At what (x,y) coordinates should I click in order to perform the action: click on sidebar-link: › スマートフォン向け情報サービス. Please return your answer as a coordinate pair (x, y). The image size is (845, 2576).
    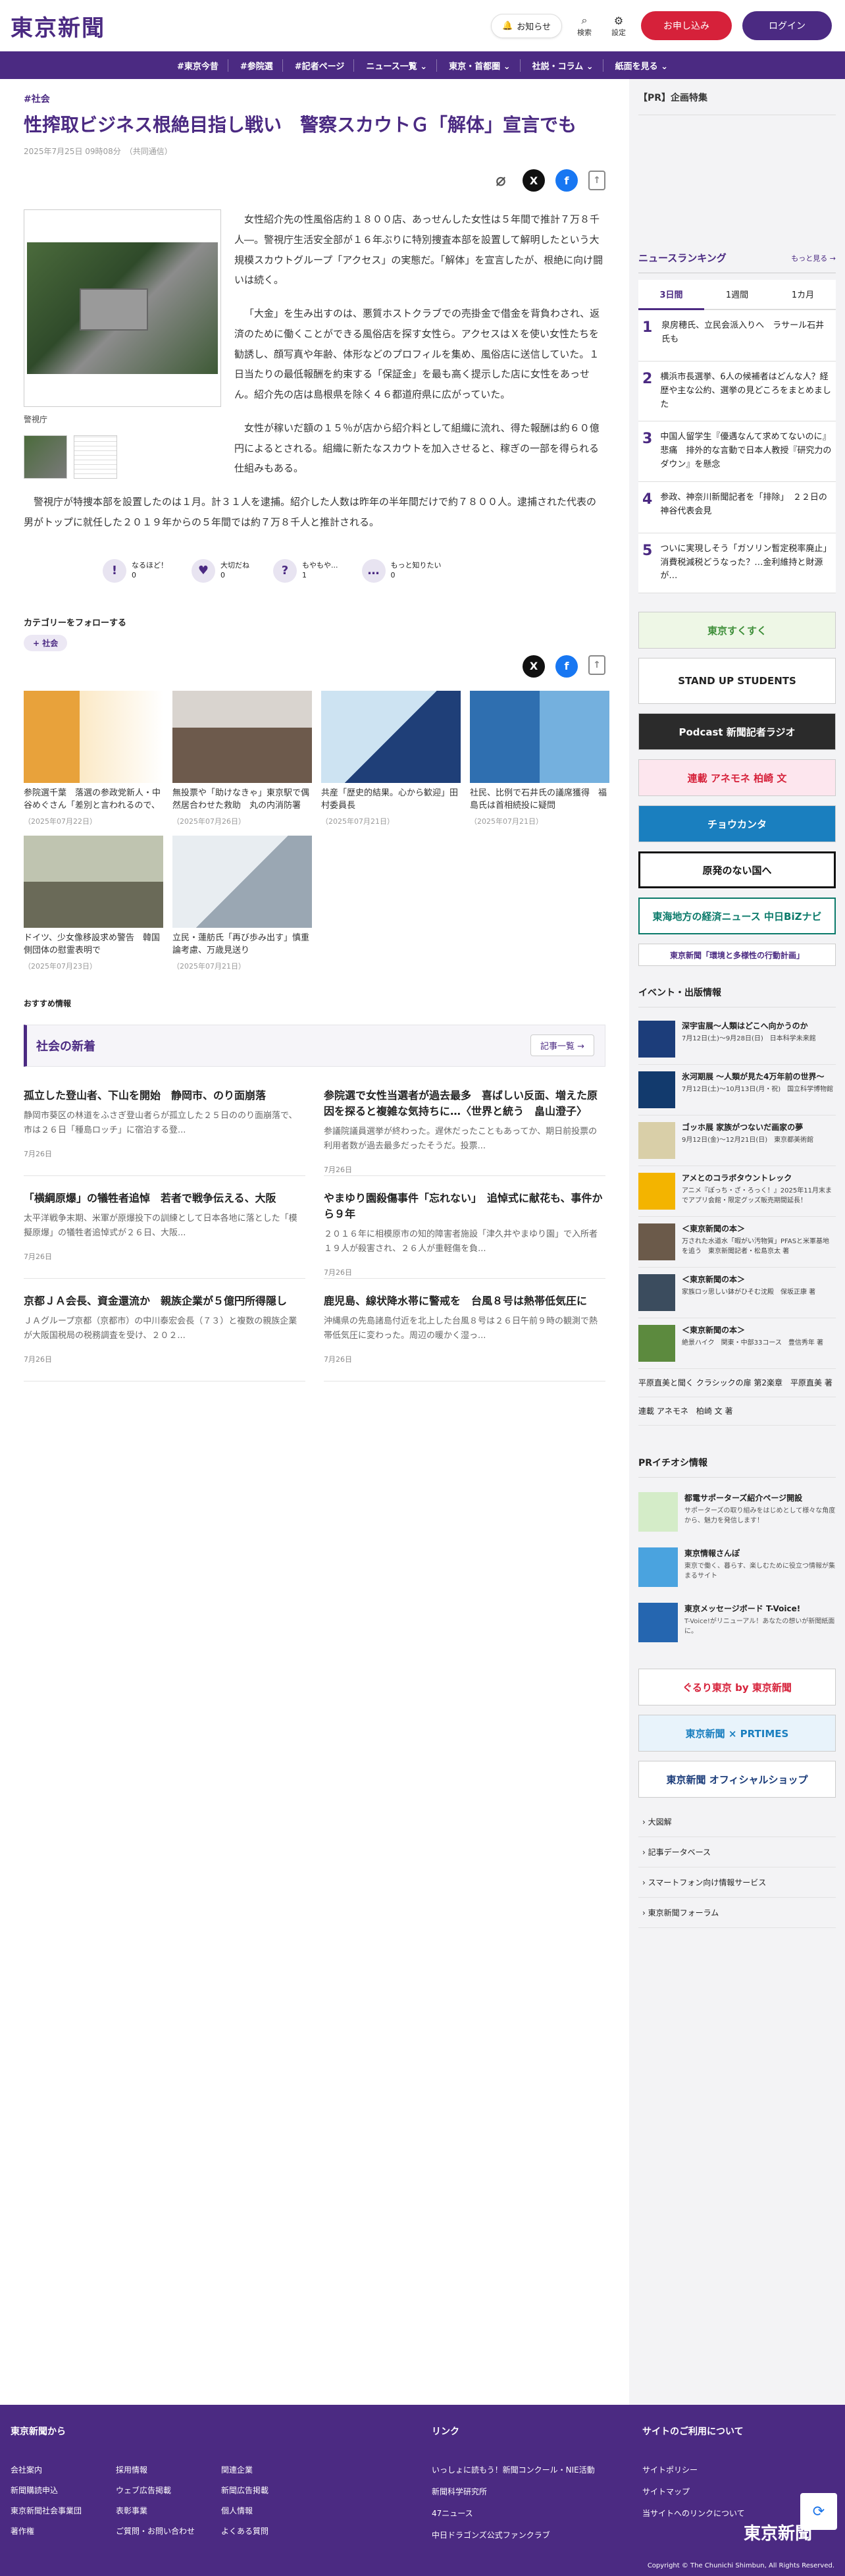
    Looking at the image, I should click on (737, 1883).